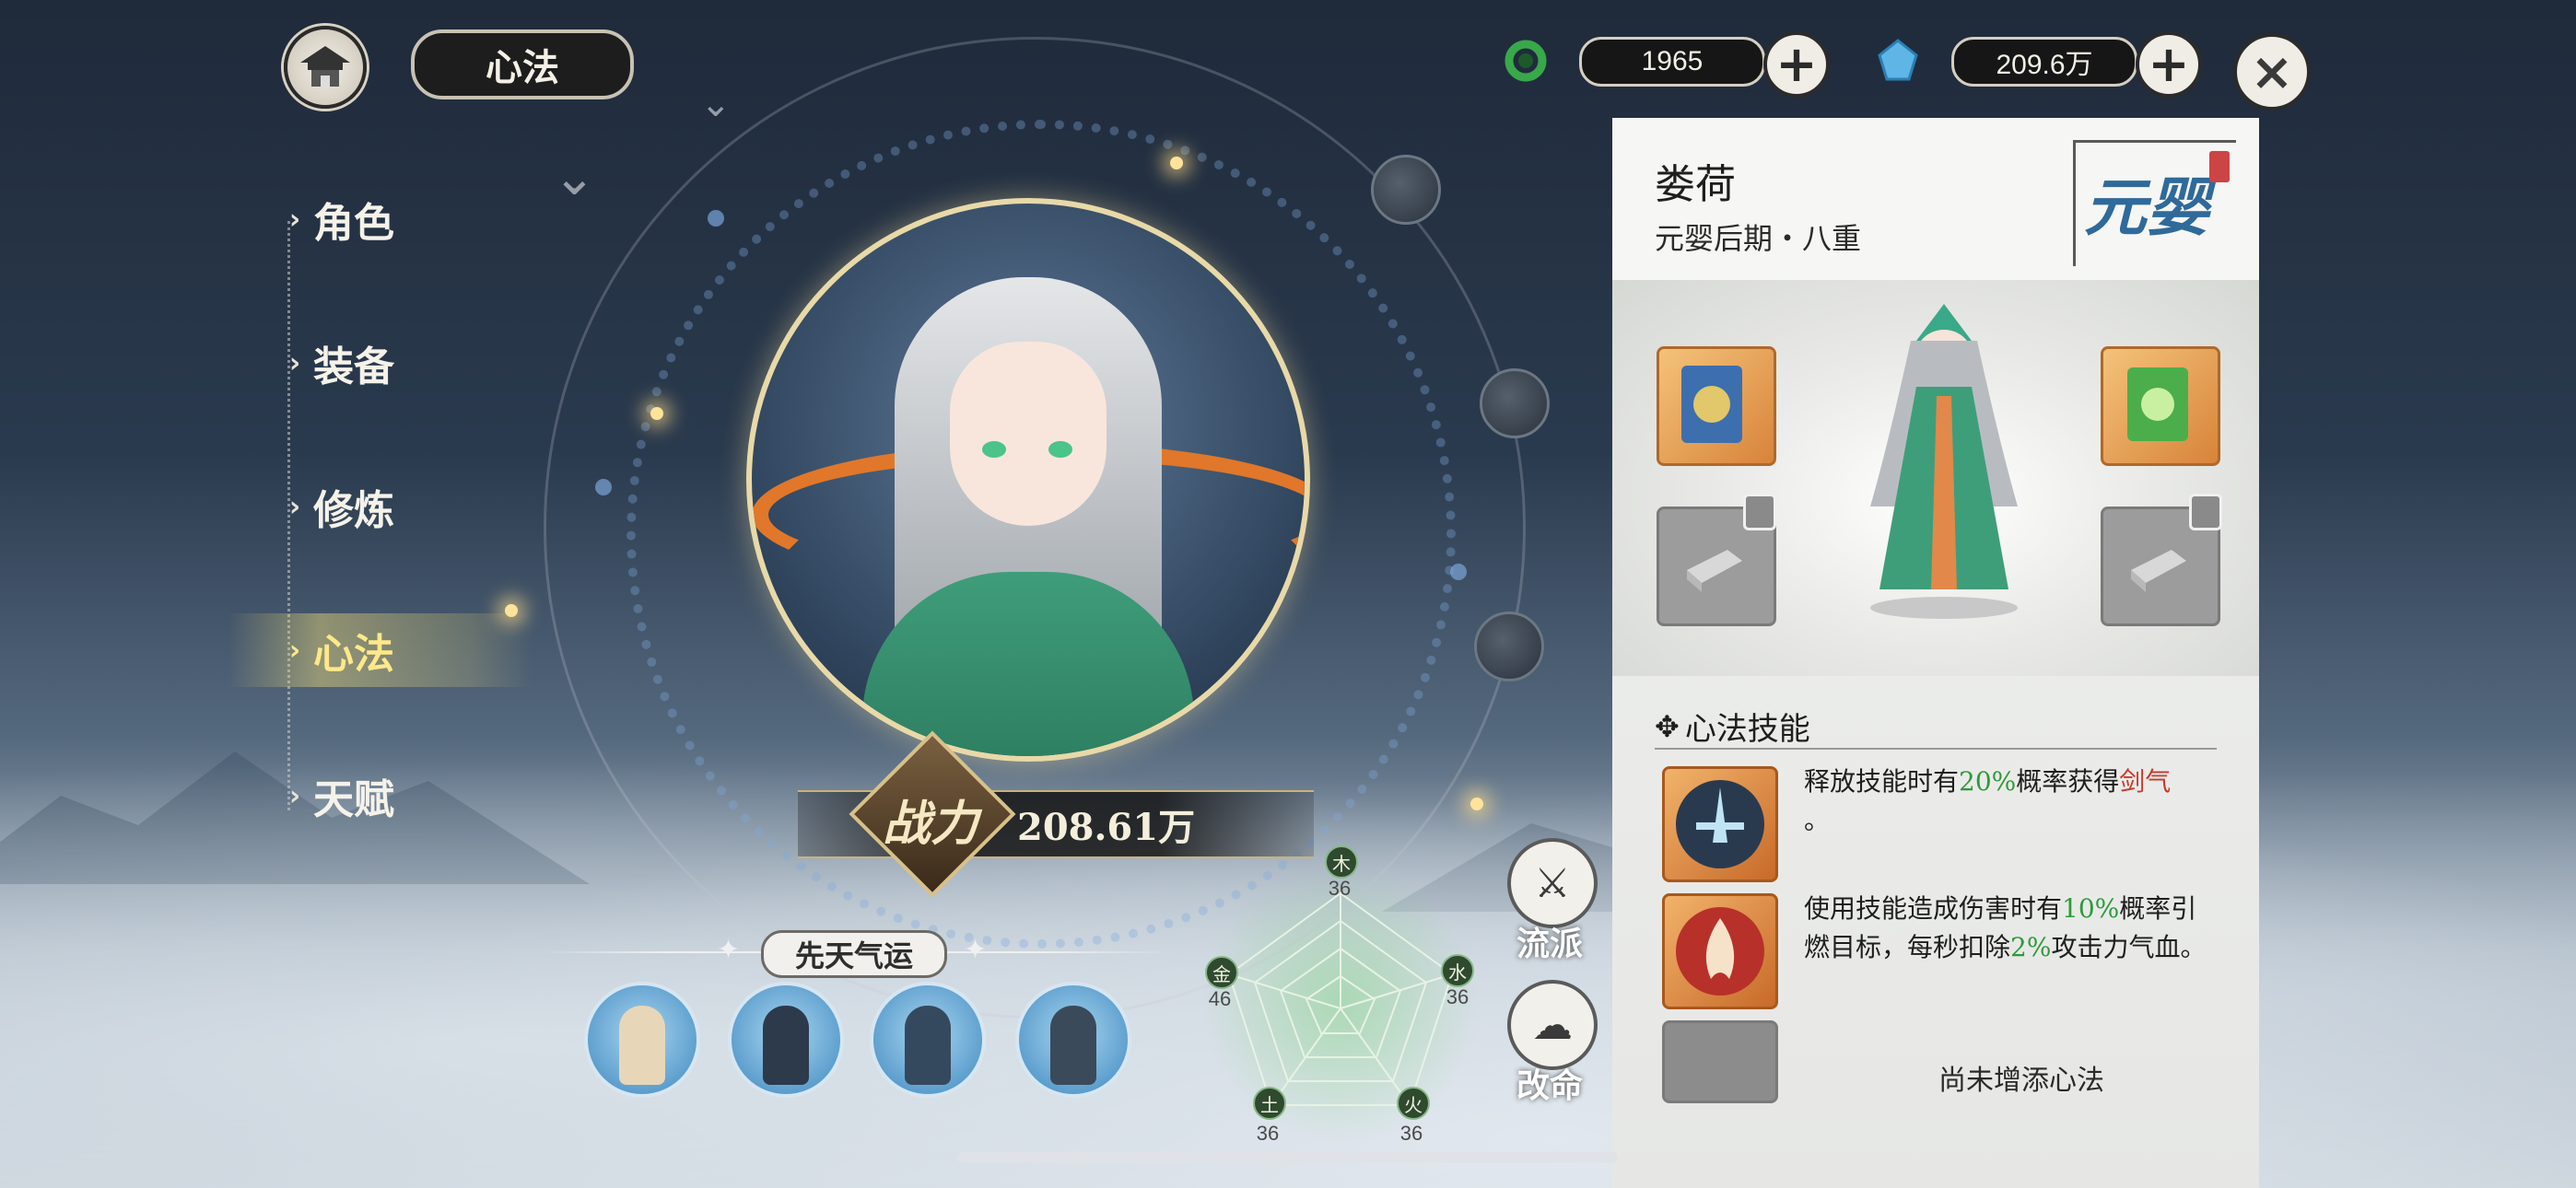 Image resolution: width=2576 pixels, height=1188 pixels. I want to click on skill-2-percent: 2%, so click(2031, 947).